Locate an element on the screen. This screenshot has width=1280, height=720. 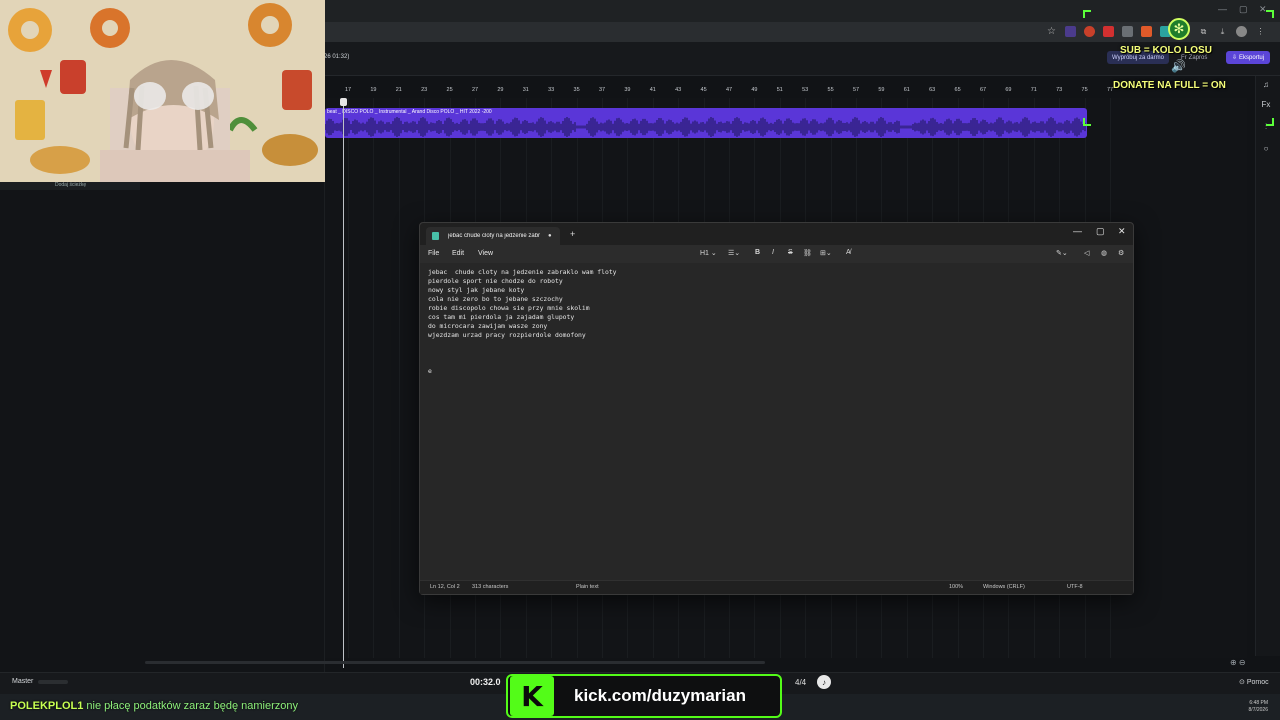
help-button: ⊙ Pomoc is located at coordinates (1254, 682).